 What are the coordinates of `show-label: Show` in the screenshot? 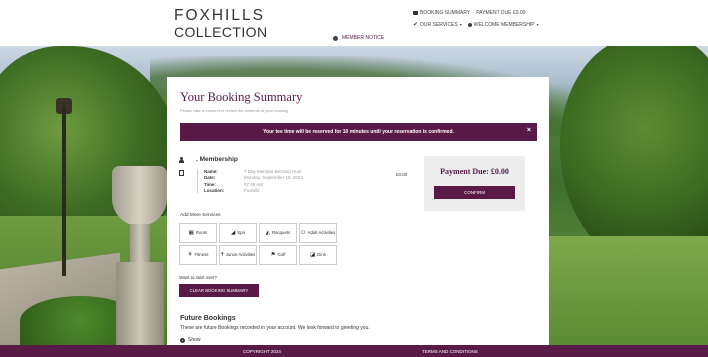 It's located at (194, 340).